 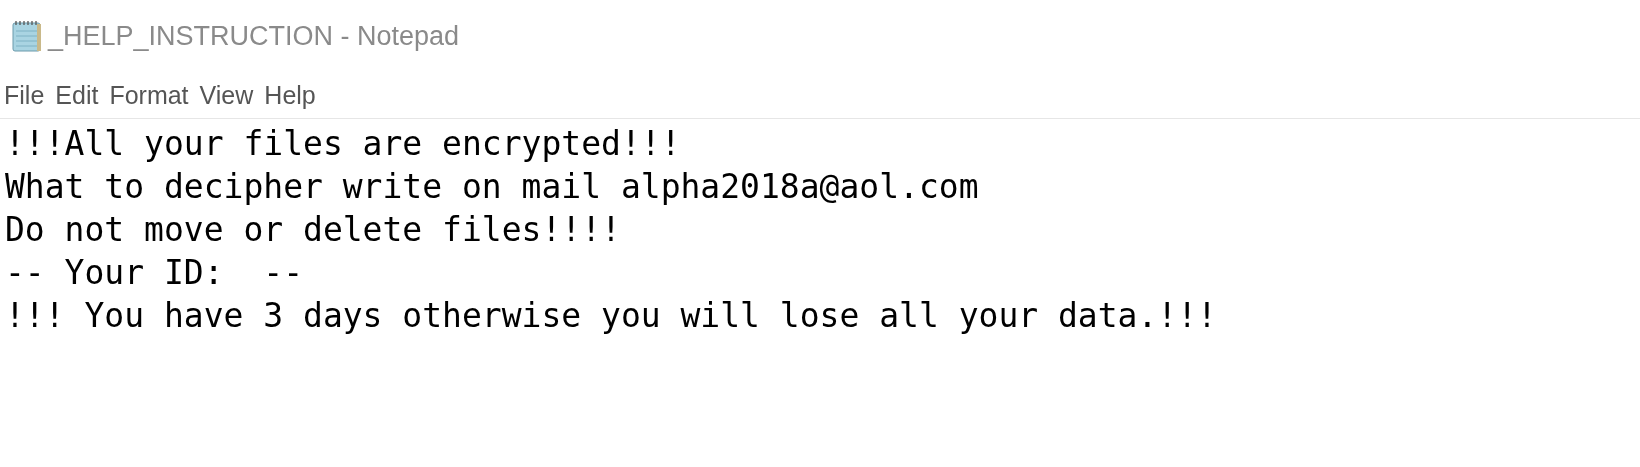 What do you see at coordinates (290, 95) in the screenshot?
I see `menu-item: Help` at bounding box center [290, 95].